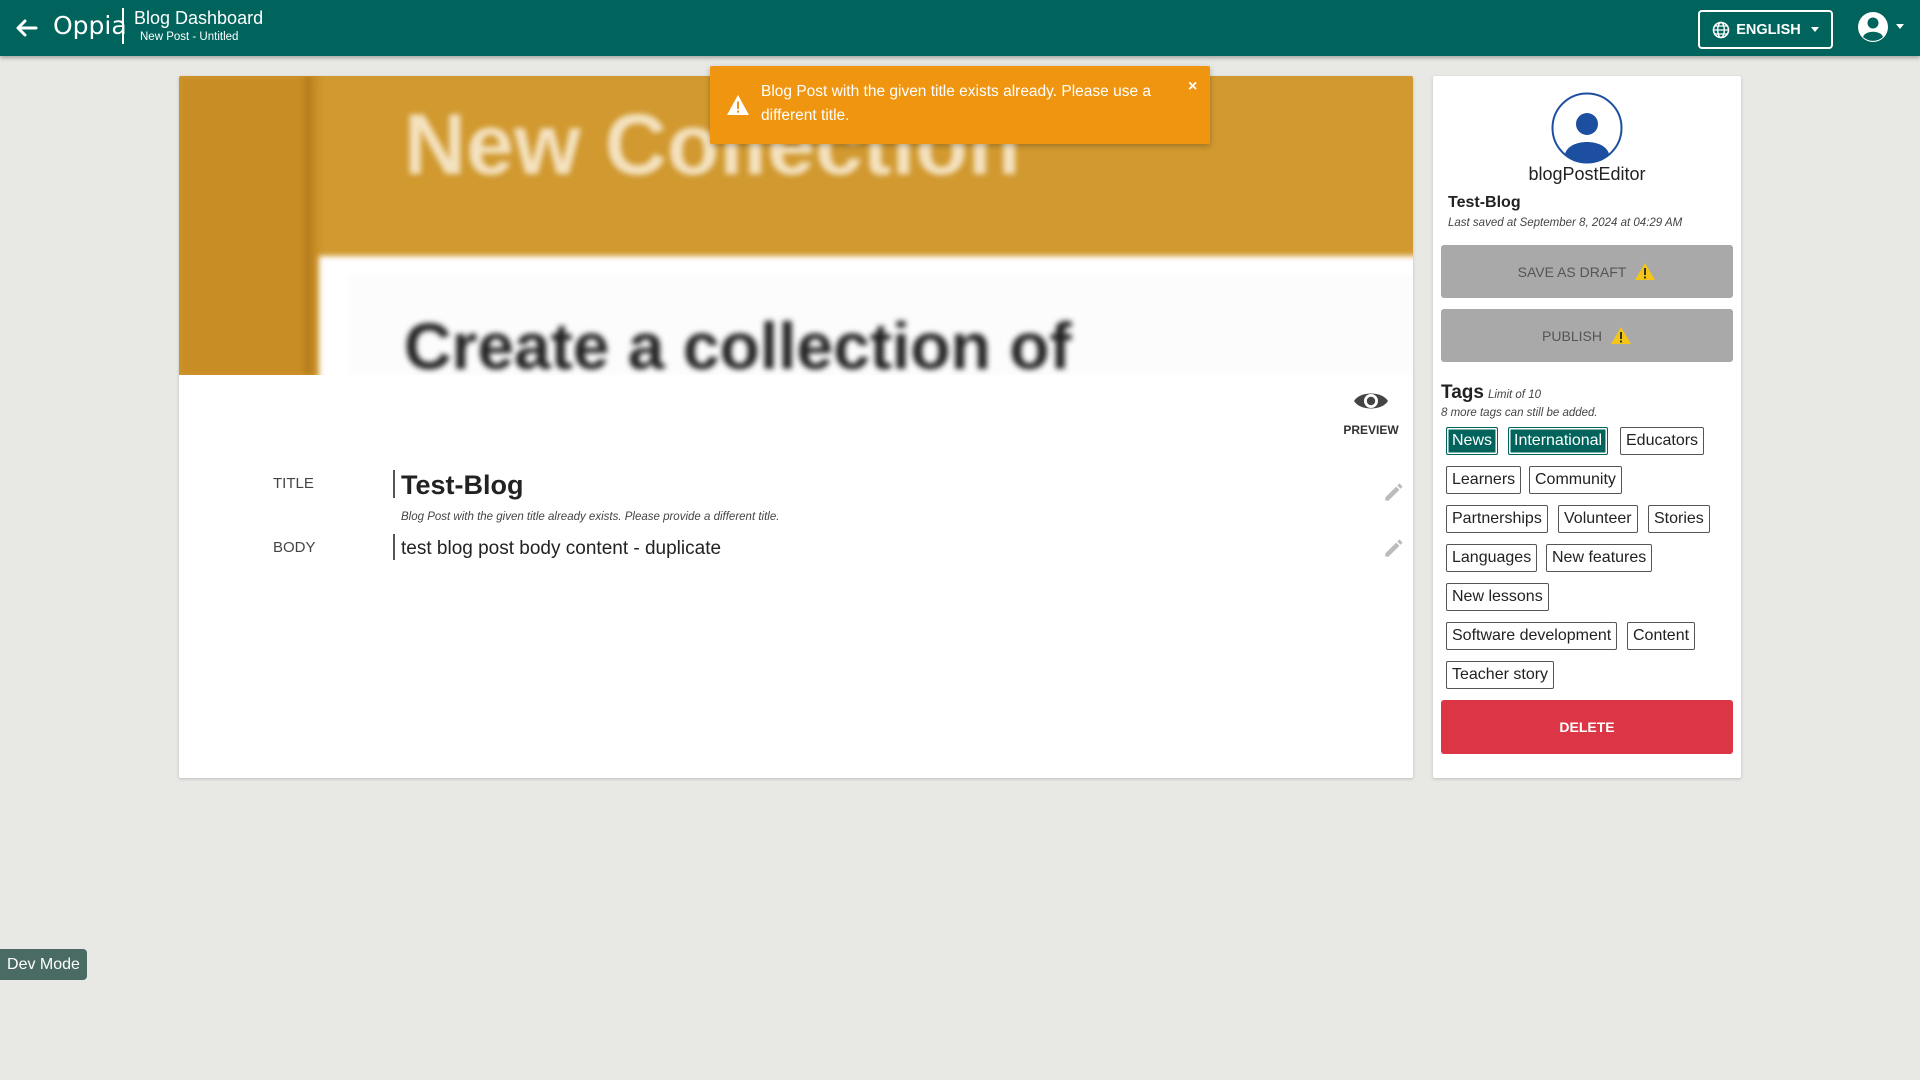 The width and height of the screenshot is (1920, 1080). Describe the element at coordinates (1497, 519) in the screenshot. I see `tag-chip: Partnerships` at that location.